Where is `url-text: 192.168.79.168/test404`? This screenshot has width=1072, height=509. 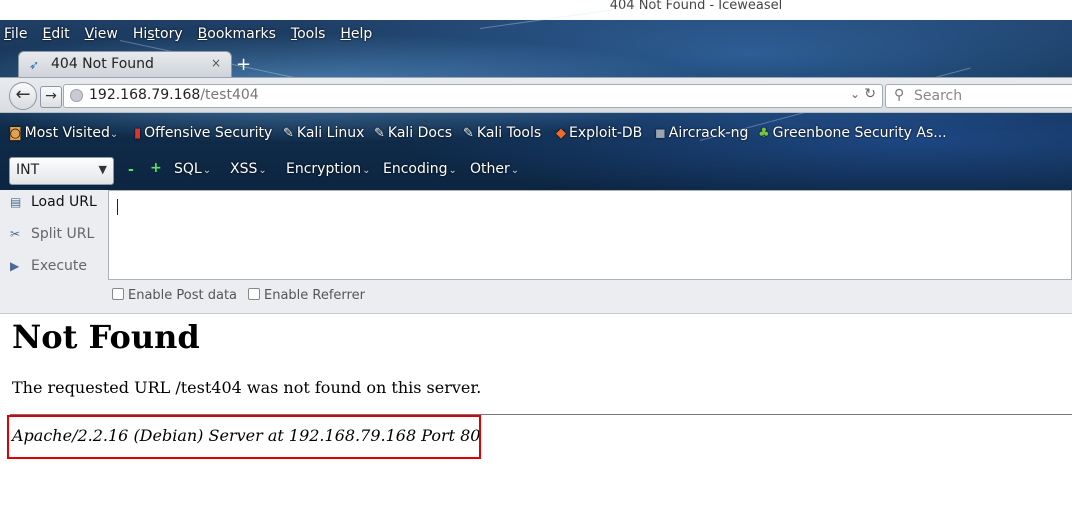 url-text: 192.168.79.168/test404 is located at coordinates (174, 95).